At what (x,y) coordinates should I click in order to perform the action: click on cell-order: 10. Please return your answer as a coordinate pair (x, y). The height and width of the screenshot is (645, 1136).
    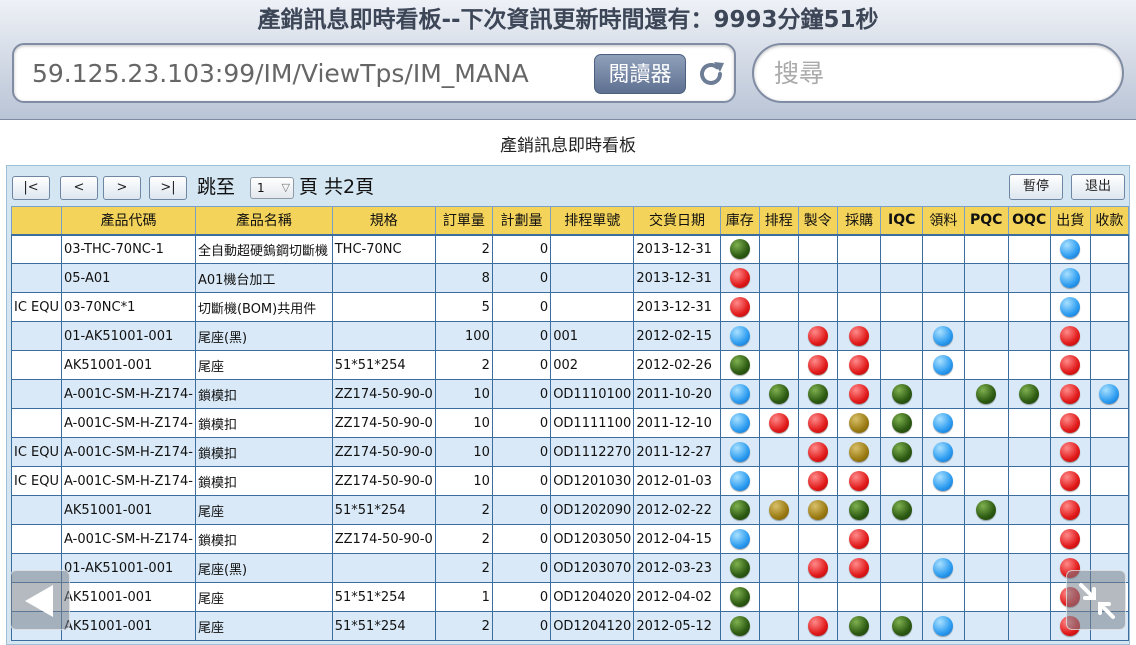
    Looking at the image, I should click on (463, 452).